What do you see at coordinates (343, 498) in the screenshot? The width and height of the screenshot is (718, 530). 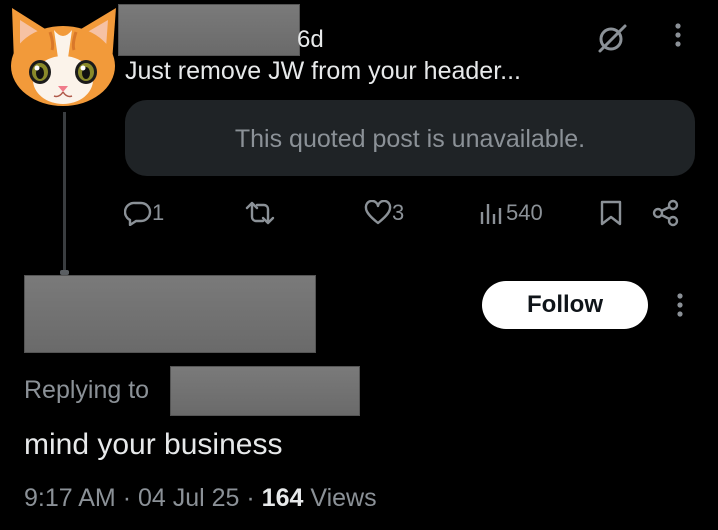 I see `views-label: Views` at bounding box center [343, 498].